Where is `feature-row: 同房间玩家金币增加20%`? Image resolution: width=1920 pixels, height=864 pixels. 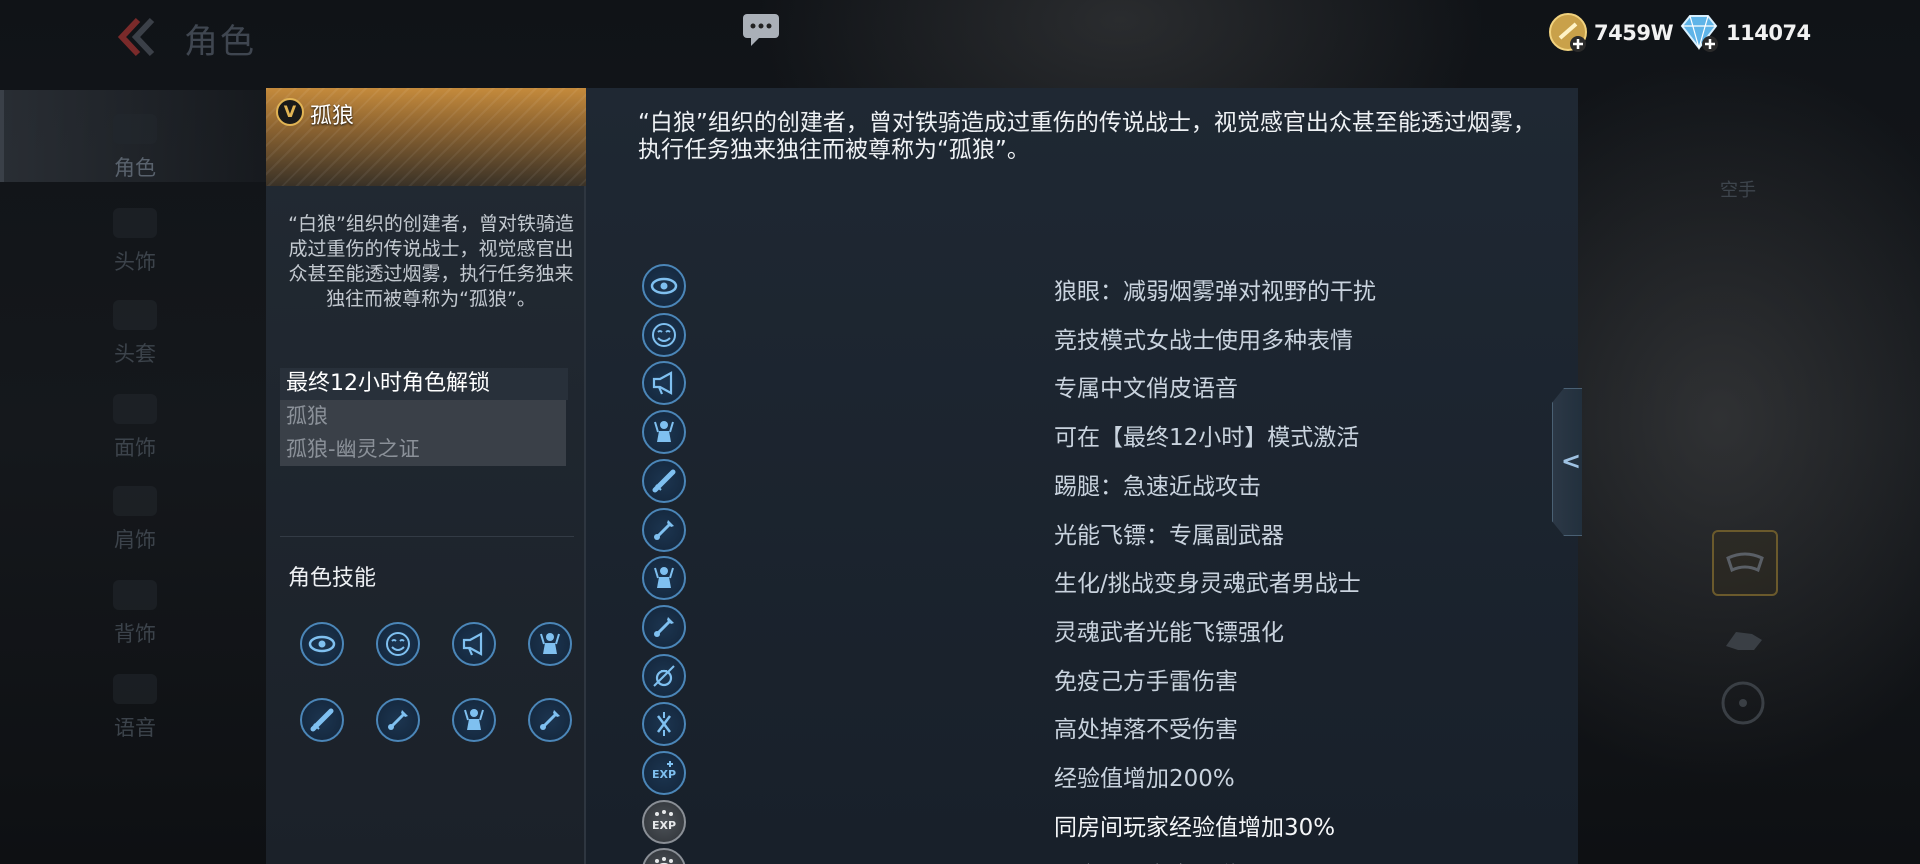 feature-row: 同房间玩家金币增加20% is located at coordinates (1036, 855).